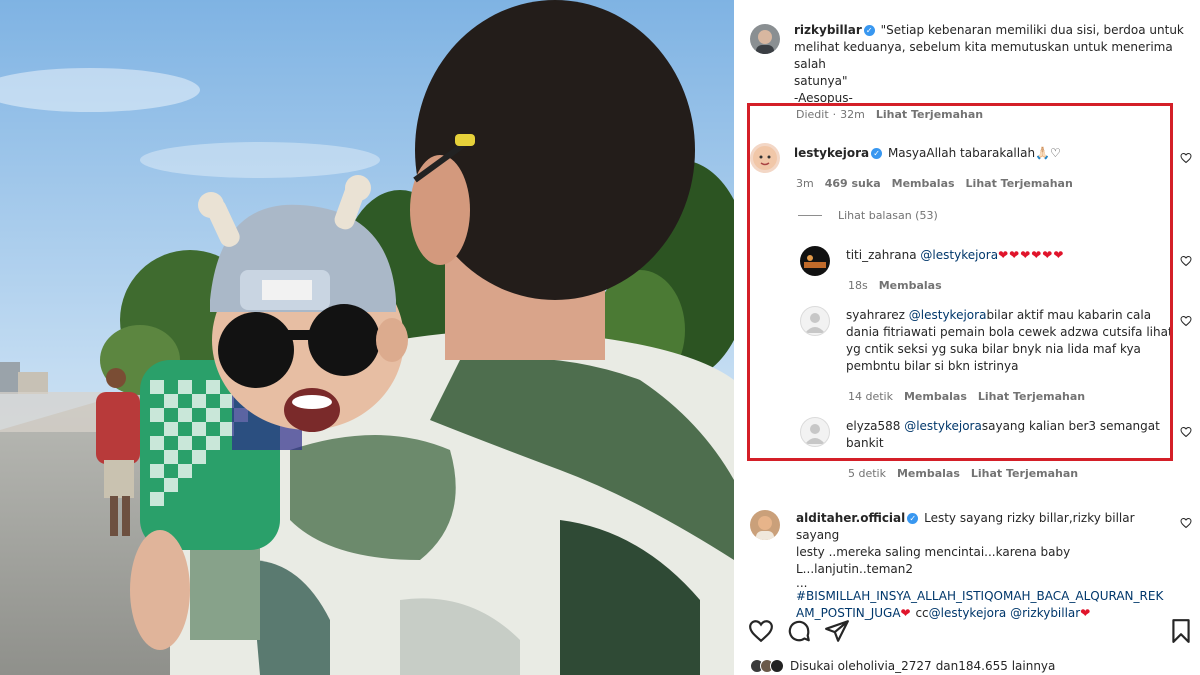  I want to click on author-avatar, so click(765, 39).